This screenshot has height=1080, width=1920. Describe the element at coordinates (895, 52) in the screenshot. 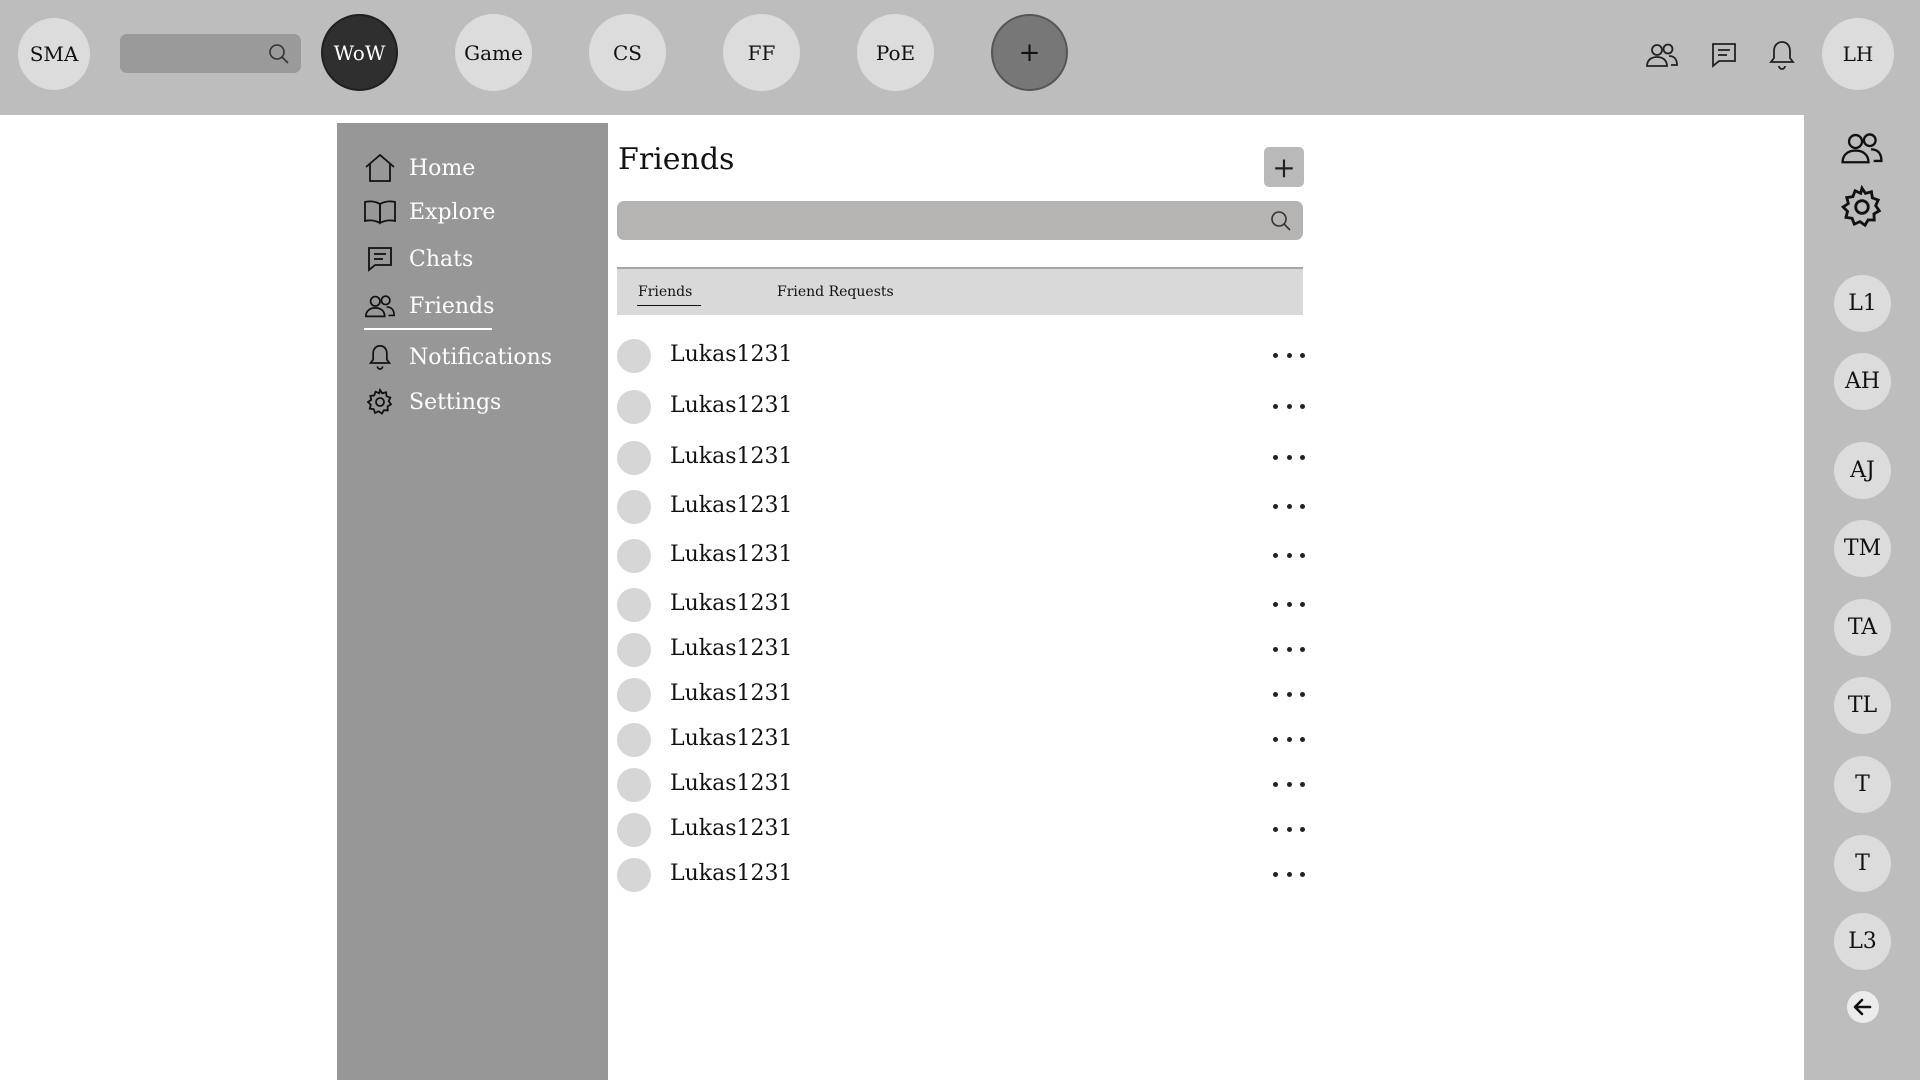

I see `game-tab-poe: PoE` at that location.